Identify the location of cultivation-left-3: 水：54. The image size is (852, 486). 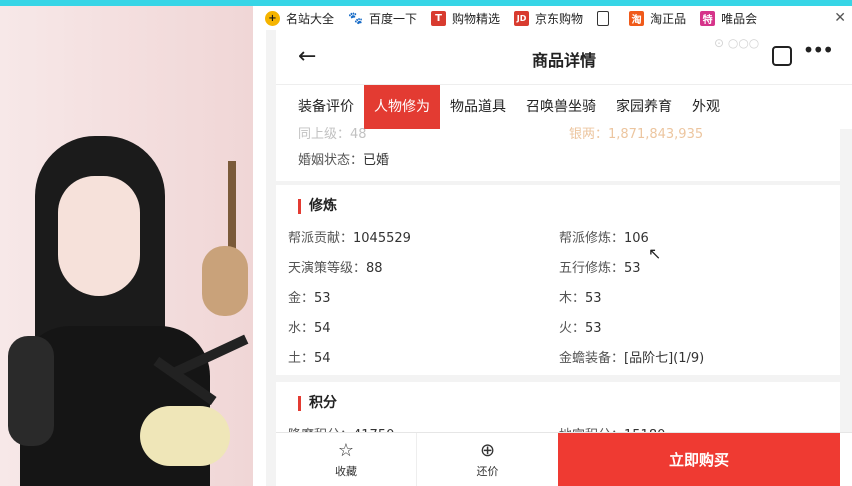
(309, 326).